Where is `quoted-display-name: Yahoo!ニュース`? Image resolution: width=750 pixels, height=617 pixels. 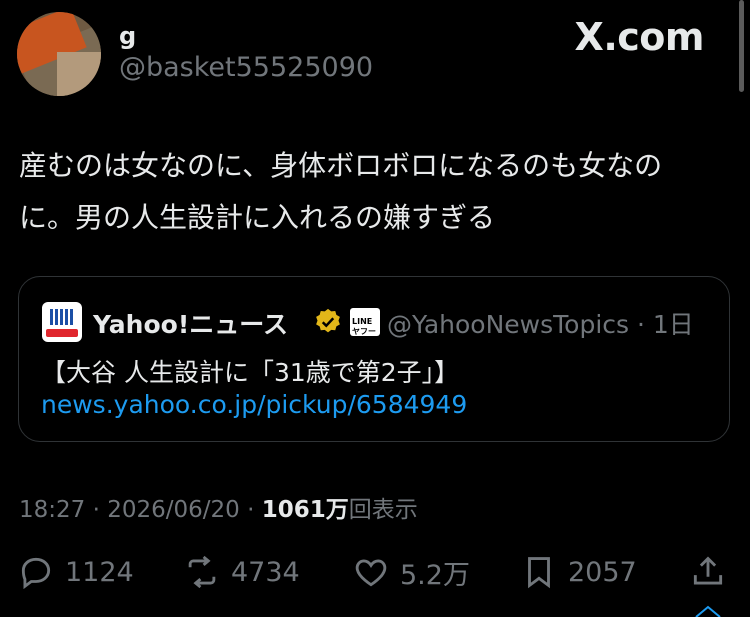 quoted-display-name: Yahoo!ニュース is located at coordinates (190, 324).